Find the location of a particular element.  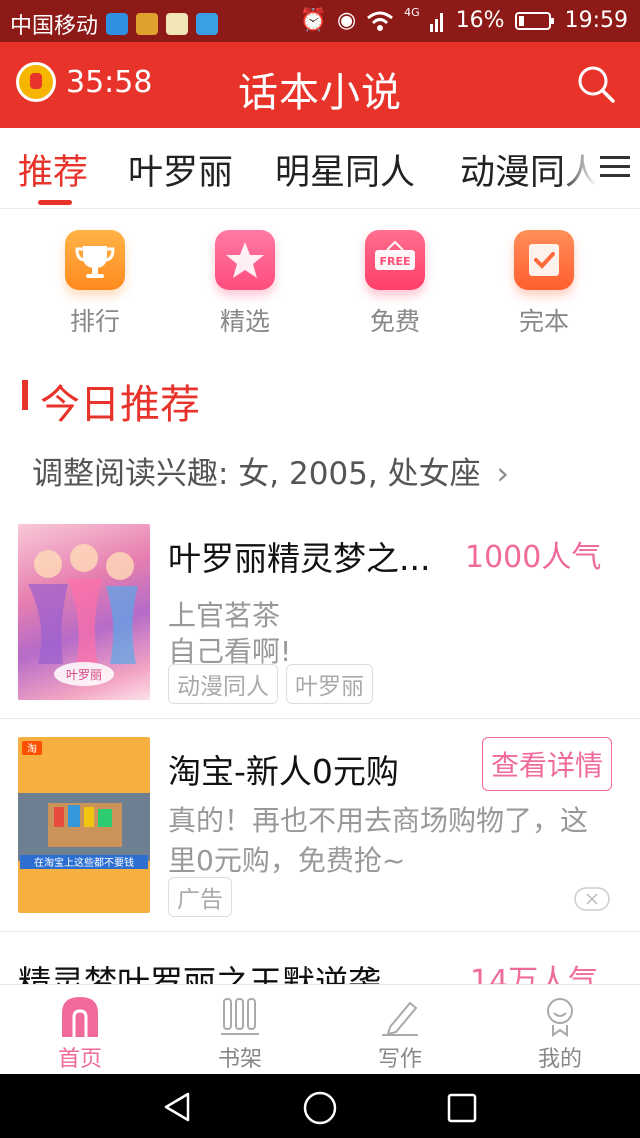

tag: 叶罗丽 is located at coordinates (329, 684).